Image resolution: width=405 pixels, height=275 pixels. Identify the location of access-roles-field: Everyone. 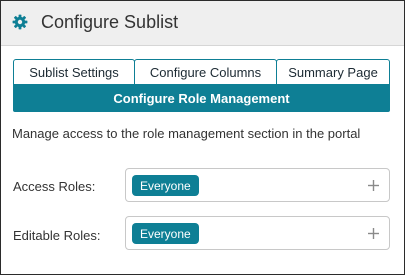
(257, 185).